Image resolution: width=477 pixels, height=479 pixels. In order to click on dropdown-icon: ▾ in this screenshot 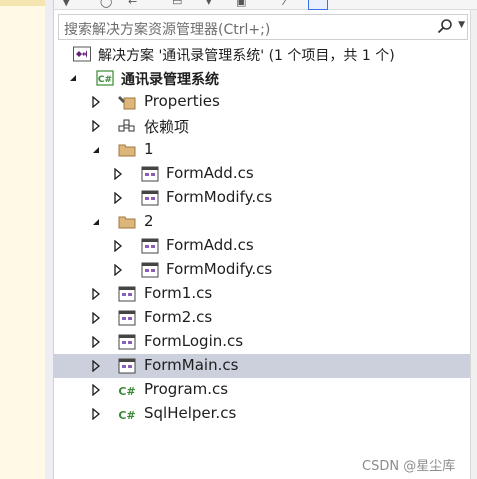, I will do `click(209, 4)`.